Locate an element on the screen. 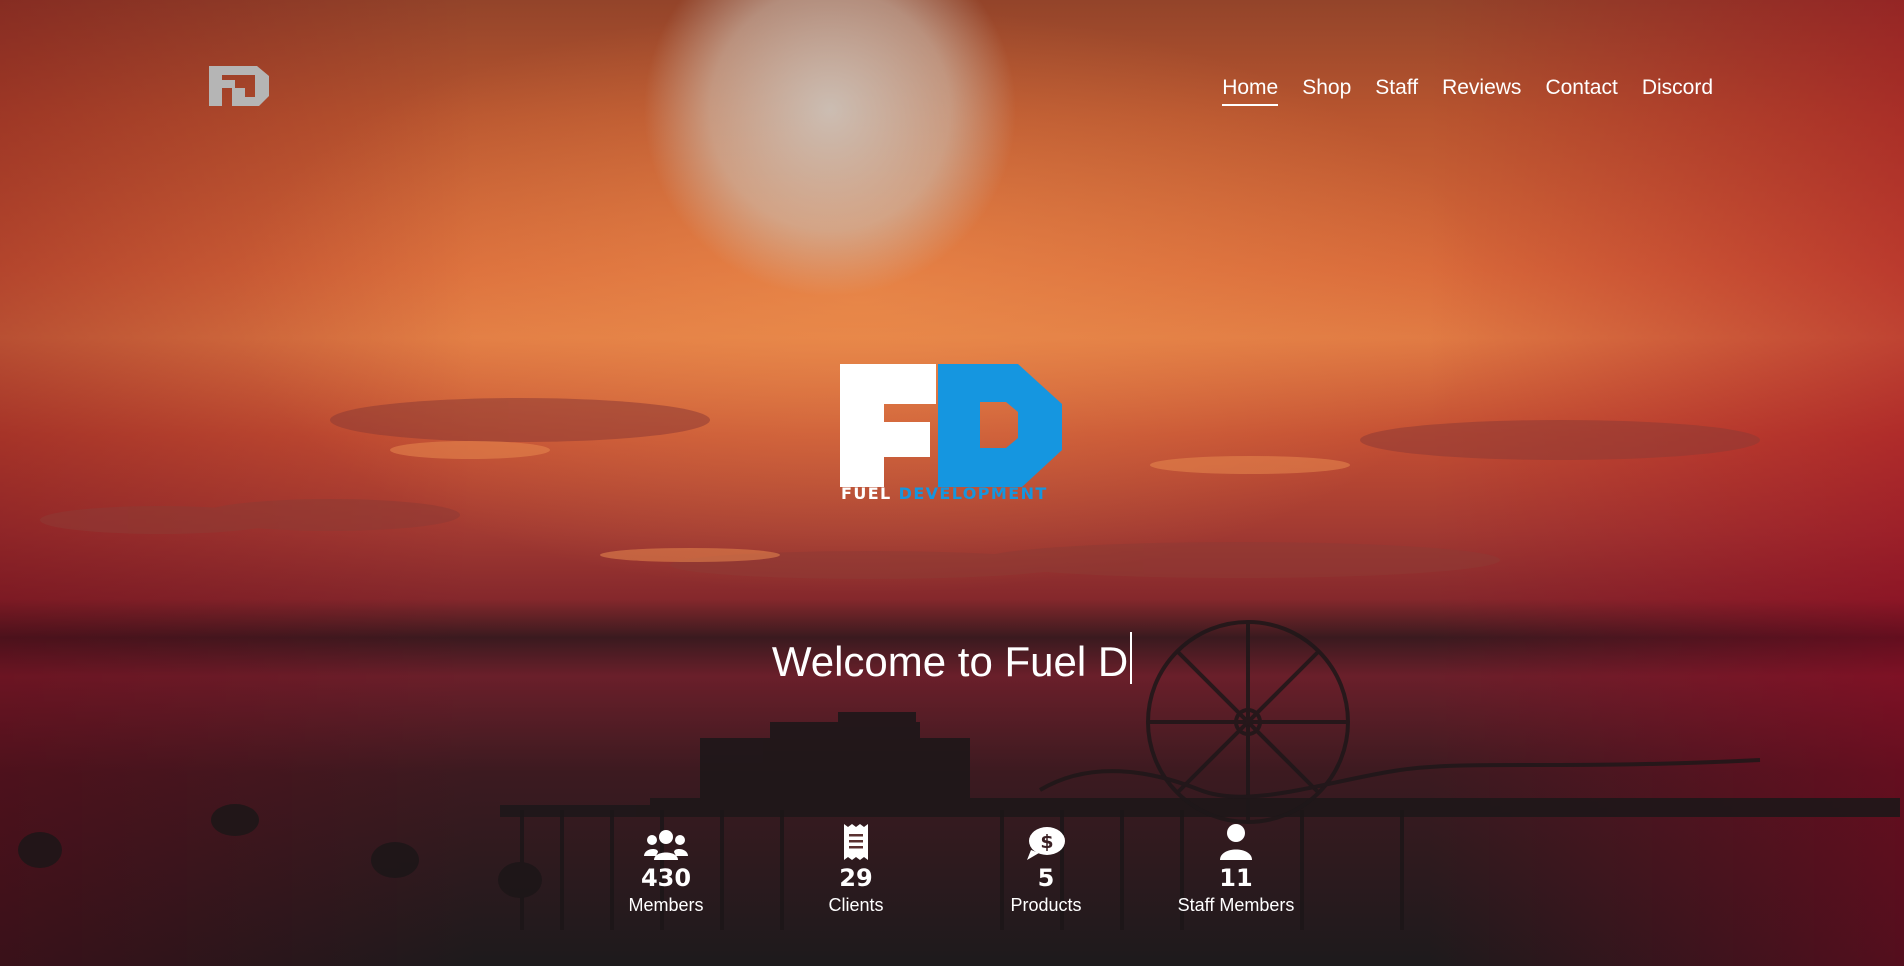  stat-members: 430 Members is located at coordinates (666, 871).